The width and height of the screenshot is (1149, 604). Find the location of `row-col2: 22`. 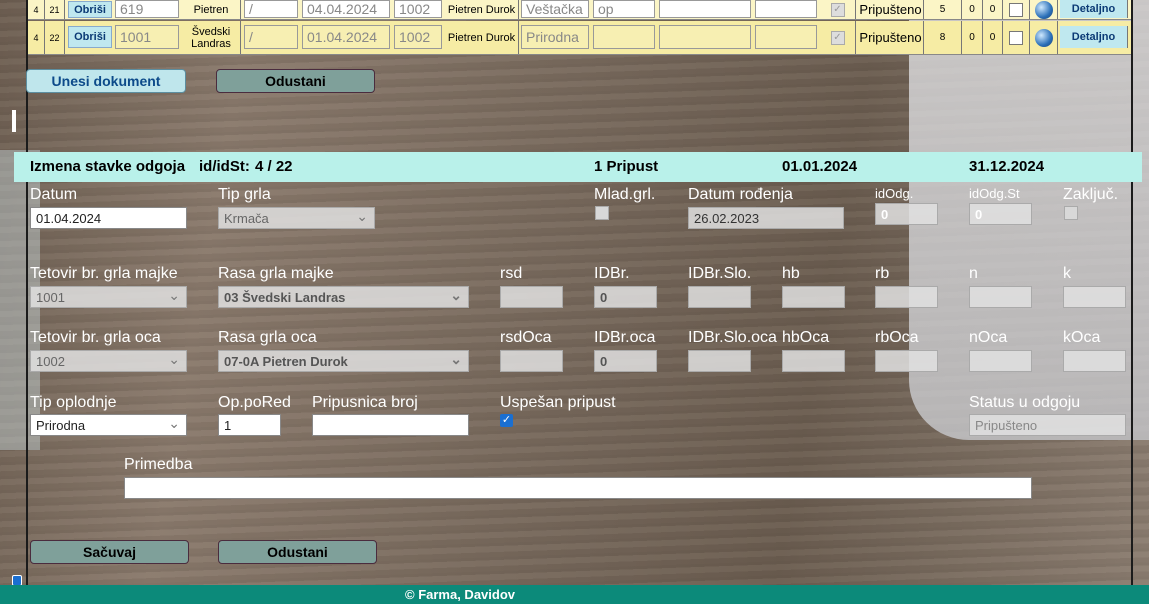

row-col2: 22 is located at coordinates (55, 37).